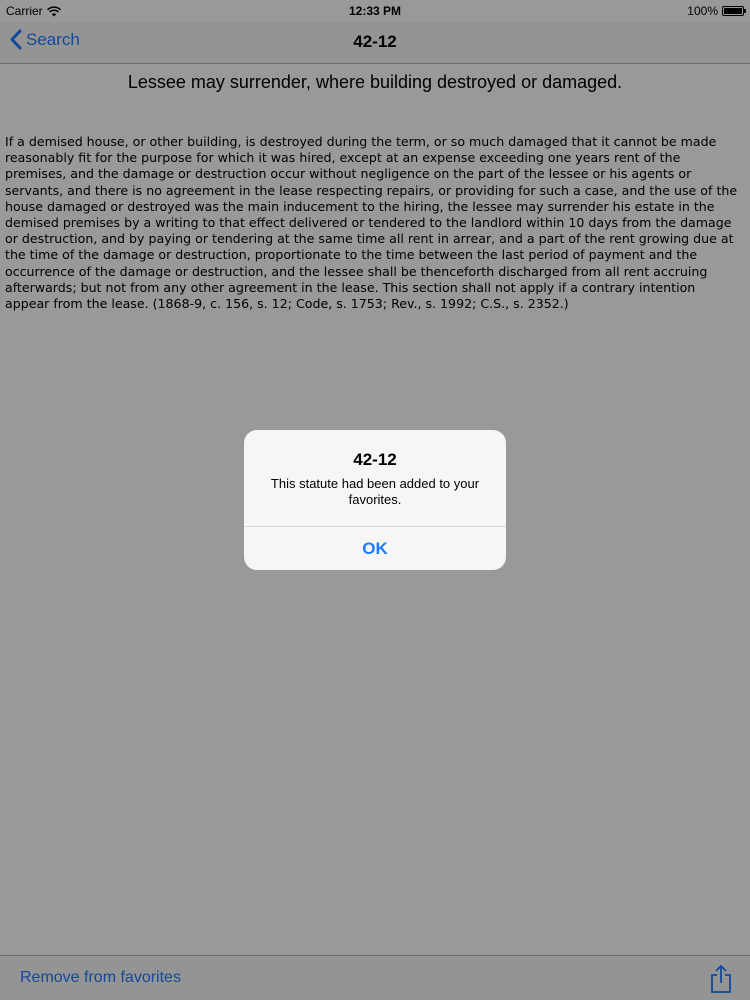 Image resolution: width=750 pixels, height=1000 pixels. Describe the element at coordinates (375, 459) in the screenshot. I see `alert-title: 42-12` at that location.